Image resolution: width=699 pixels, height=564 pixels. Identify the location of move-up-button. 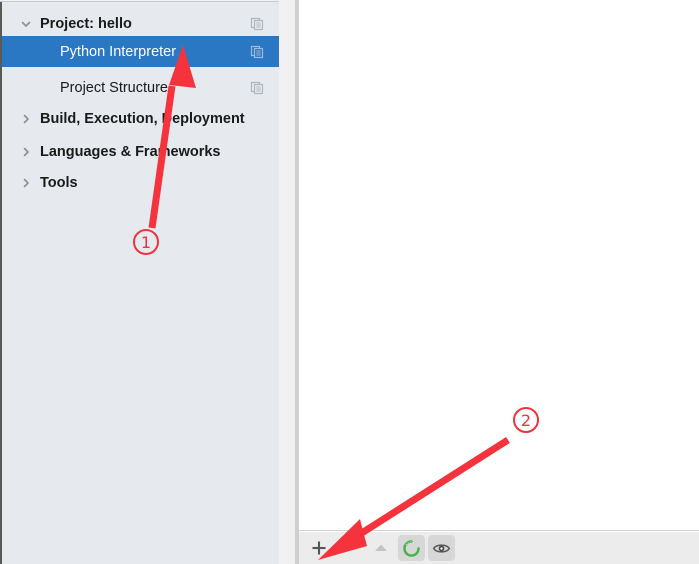
(381, 548).